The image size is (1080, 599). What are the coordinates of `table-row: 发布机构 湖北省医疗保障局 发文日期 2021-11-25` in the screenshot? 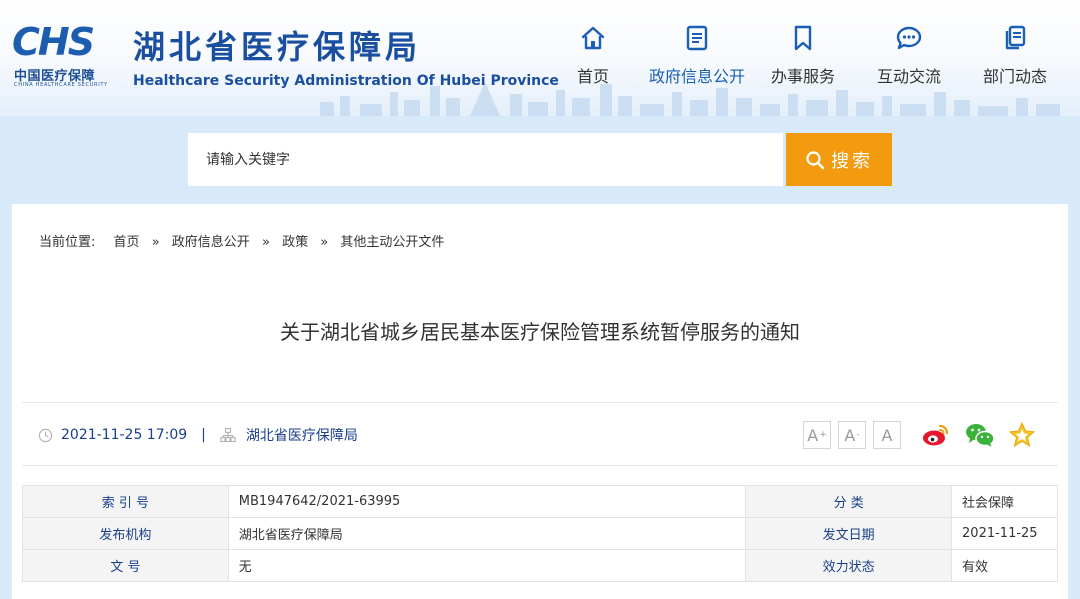 It's located at (540, 533).